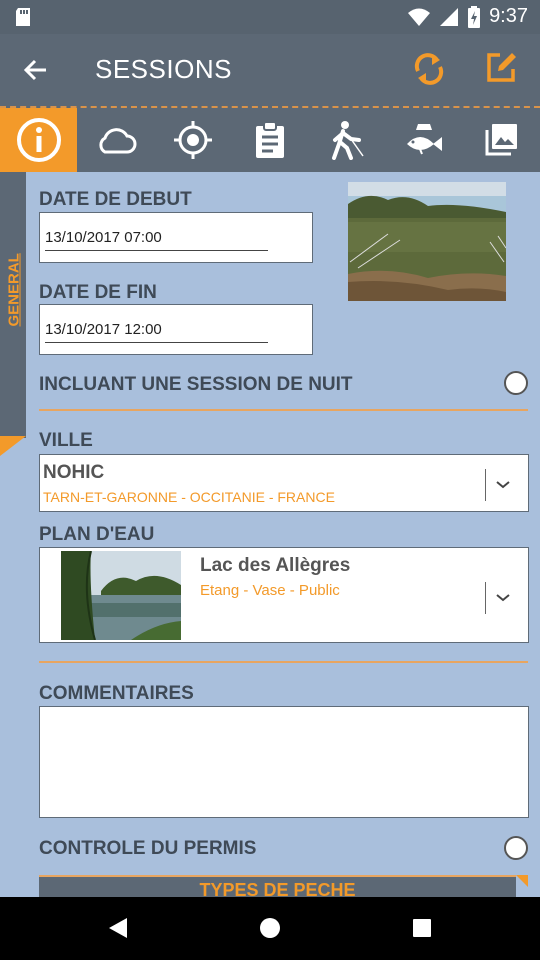  Describe the element at coordinates (508, 16) in the screenshot. I see `clock: 9:37` at that location.